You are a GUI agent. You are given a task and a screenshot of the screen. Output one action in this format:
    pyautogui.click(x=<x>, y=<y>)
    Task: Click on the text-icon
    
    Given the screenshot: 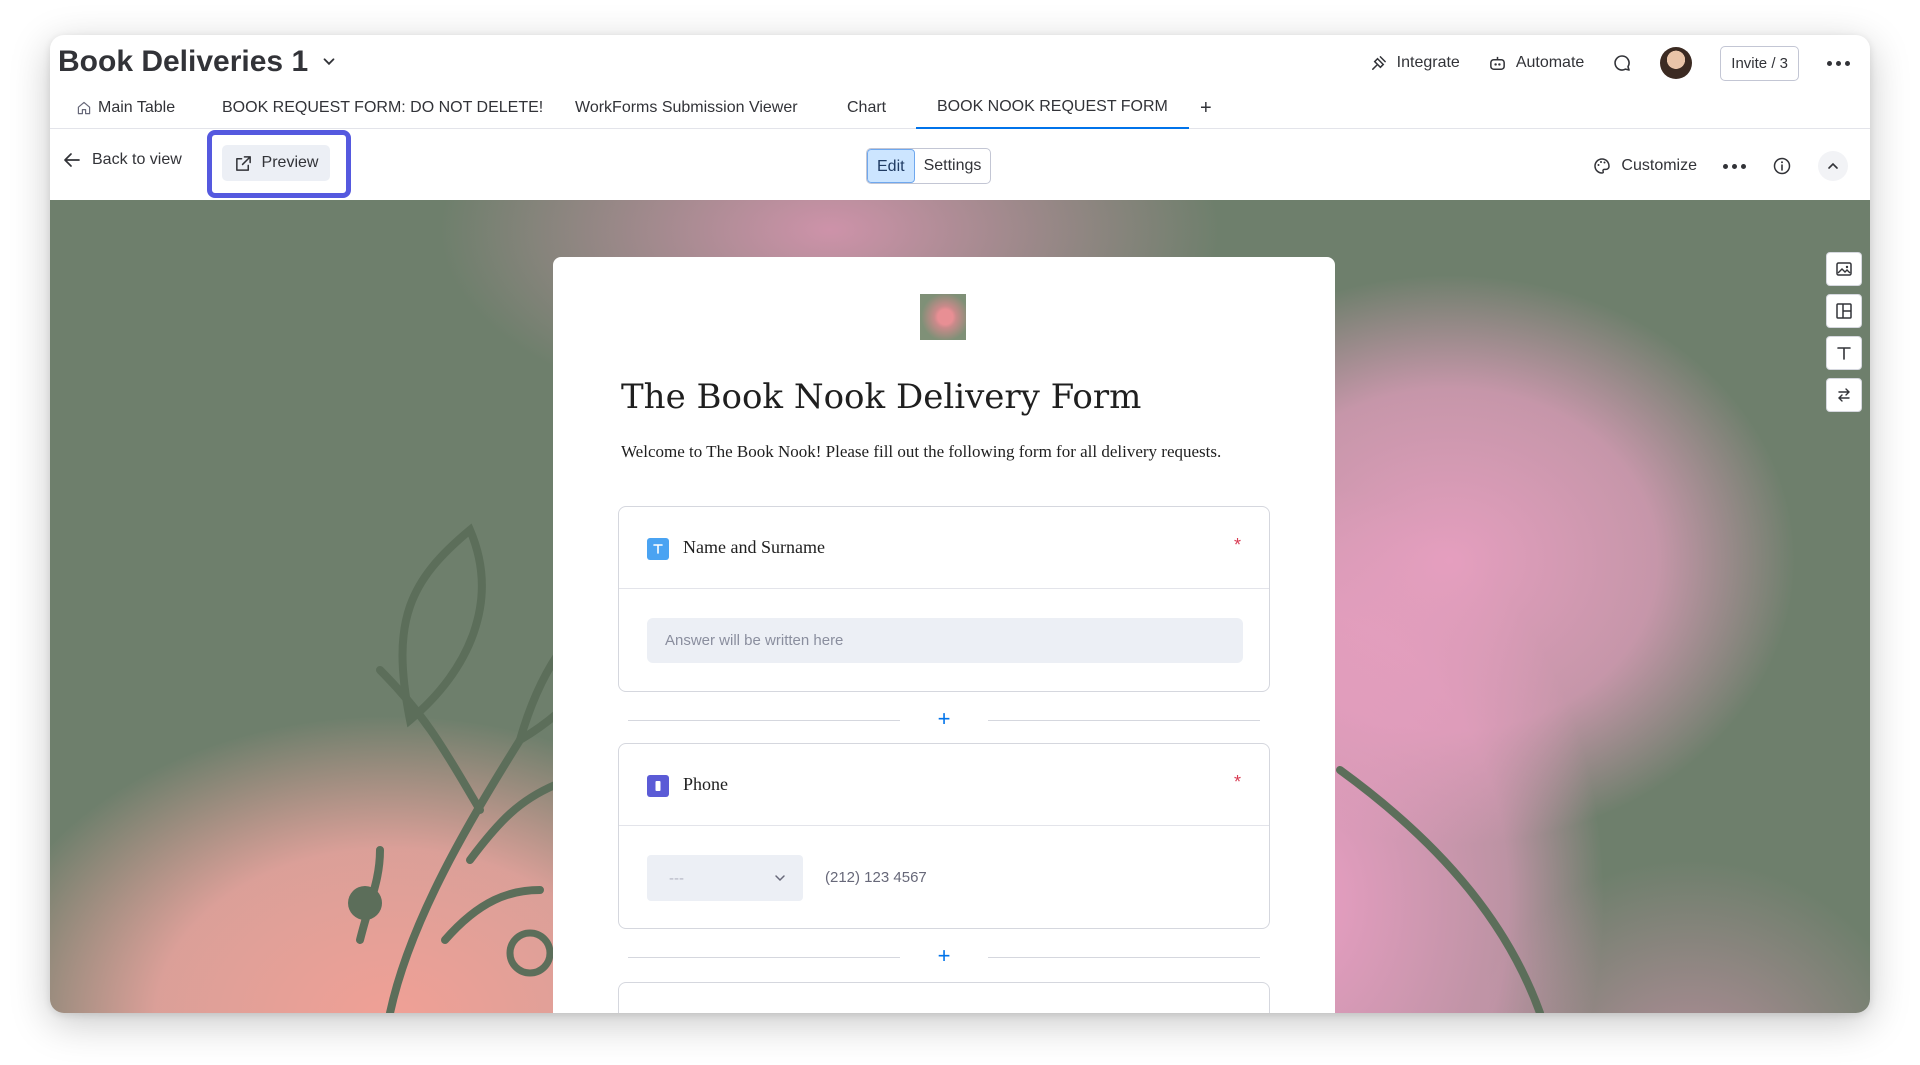 What is the action you would take?
    pyautogui.click(x=1844, y=353)
    